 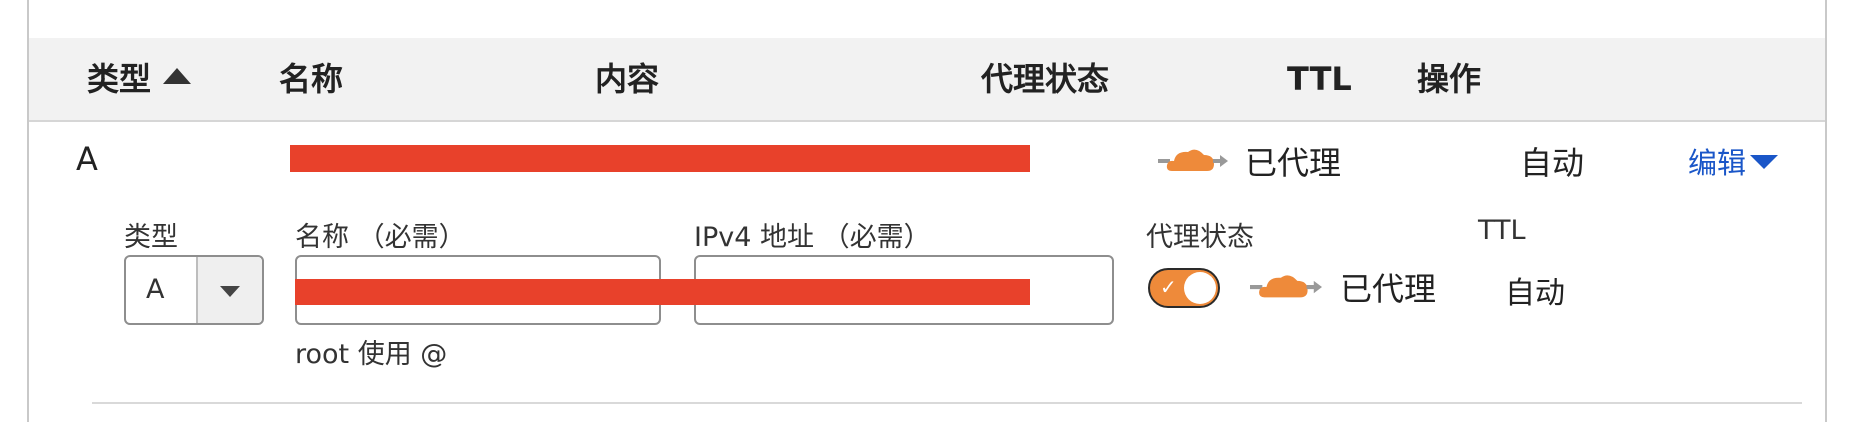 I want to click on caret-down-icon, so click(x=230, y=291).